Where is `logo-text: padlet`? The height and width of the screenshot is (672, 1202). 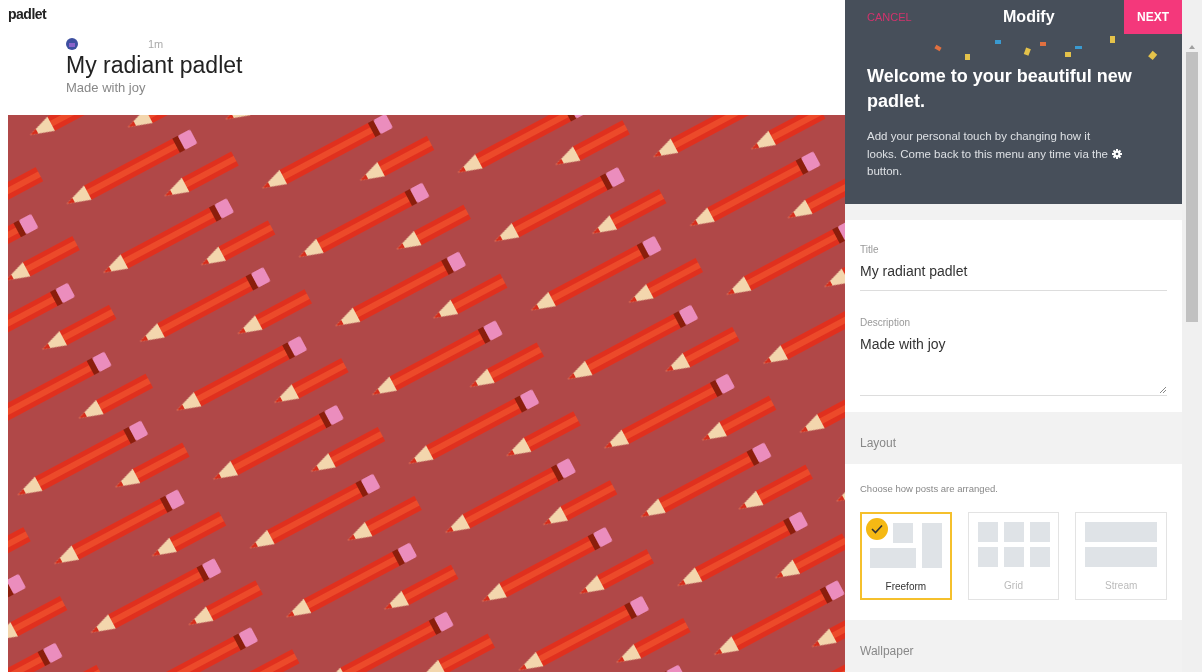
logo-text: padlet is located at coordinates (27, 14).